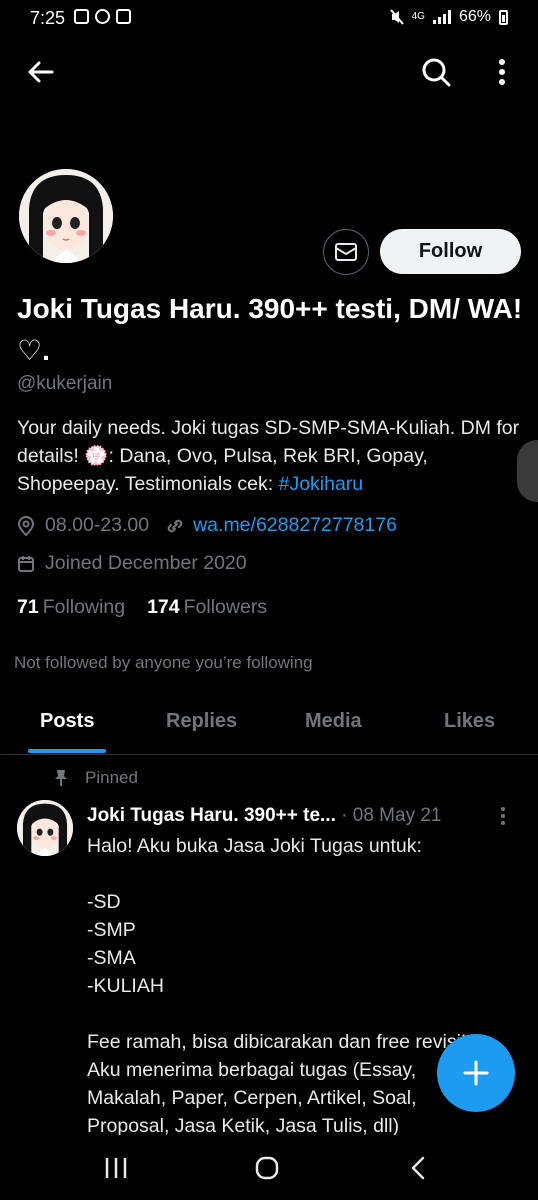 The image size is (538, 1200). I want to click on mail-icon, so click(346, 252).